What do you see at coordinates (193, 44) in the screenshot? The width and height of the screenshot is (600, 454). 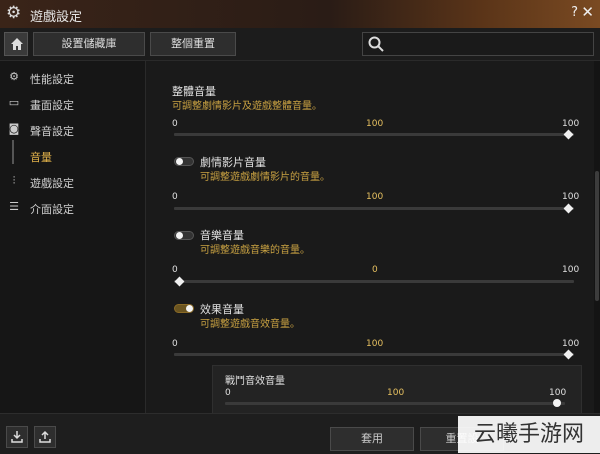 I see `reset-all-button: 整個重置` at bounding box center [193, 44].